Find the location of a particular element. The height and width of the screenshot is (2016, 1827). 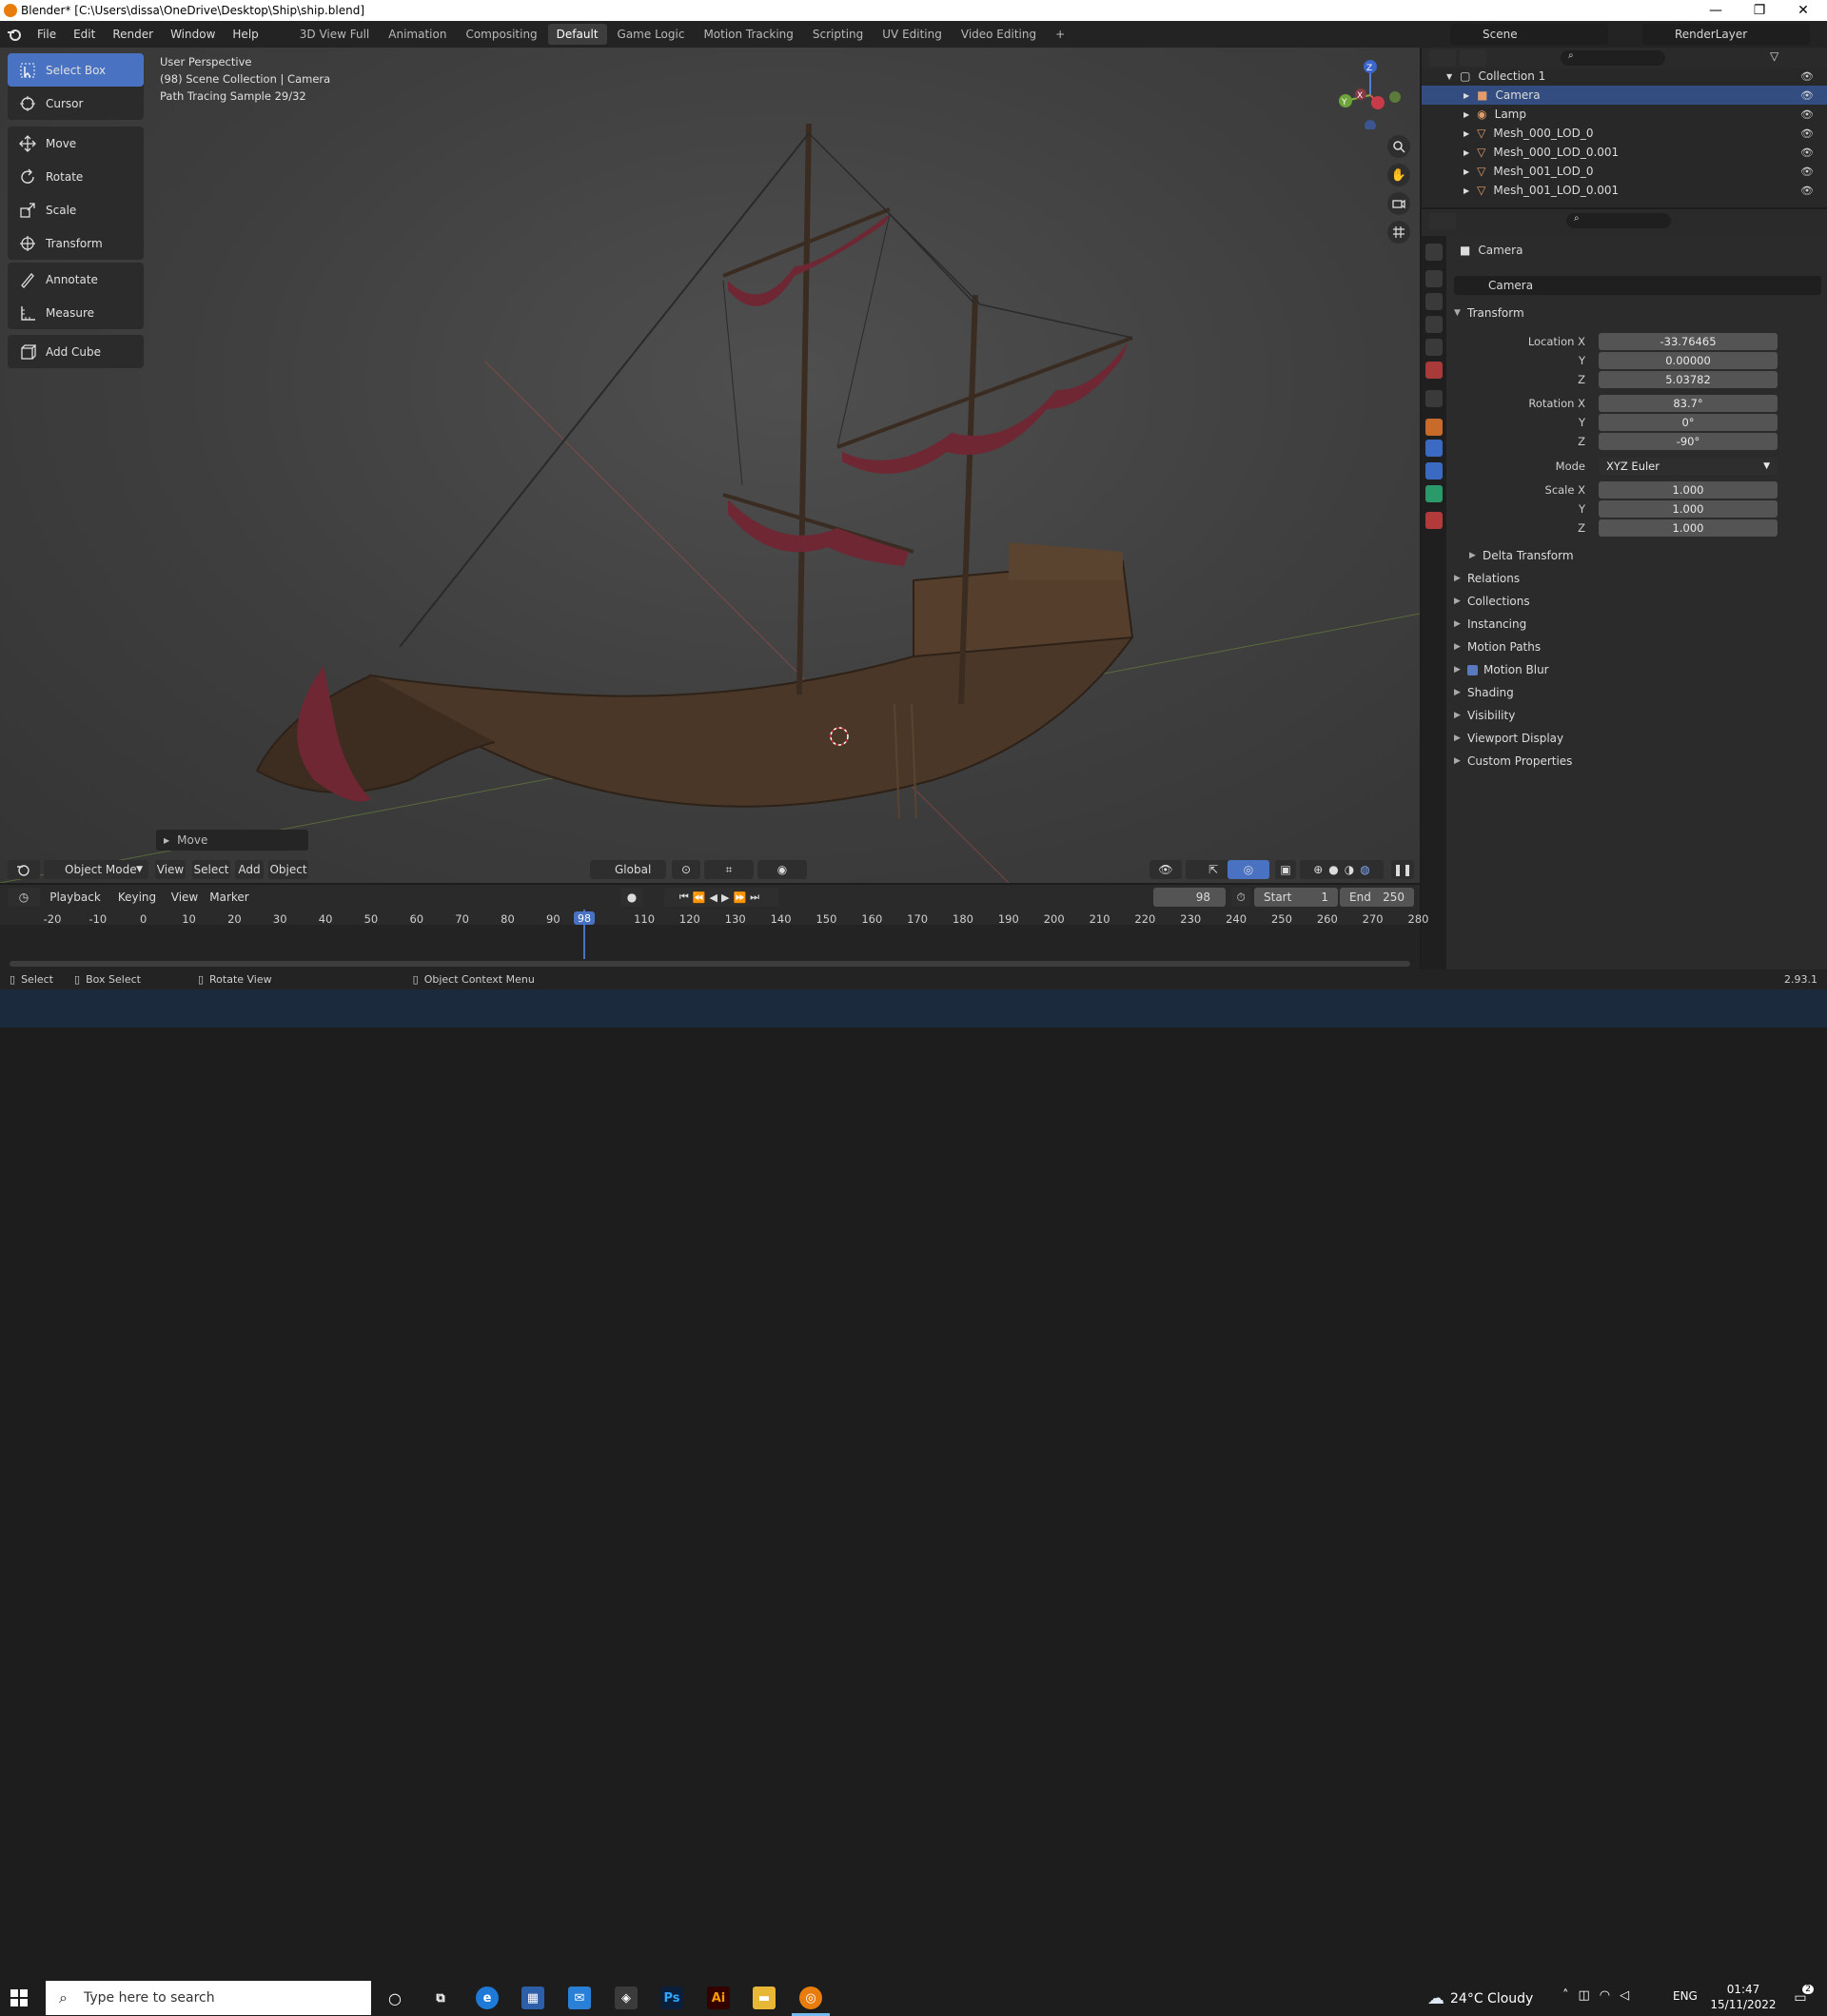

playback-controls: ⏮ ⏪ ◀ ▶ ⏩ ⏭ is located at coordinates (721, 897).